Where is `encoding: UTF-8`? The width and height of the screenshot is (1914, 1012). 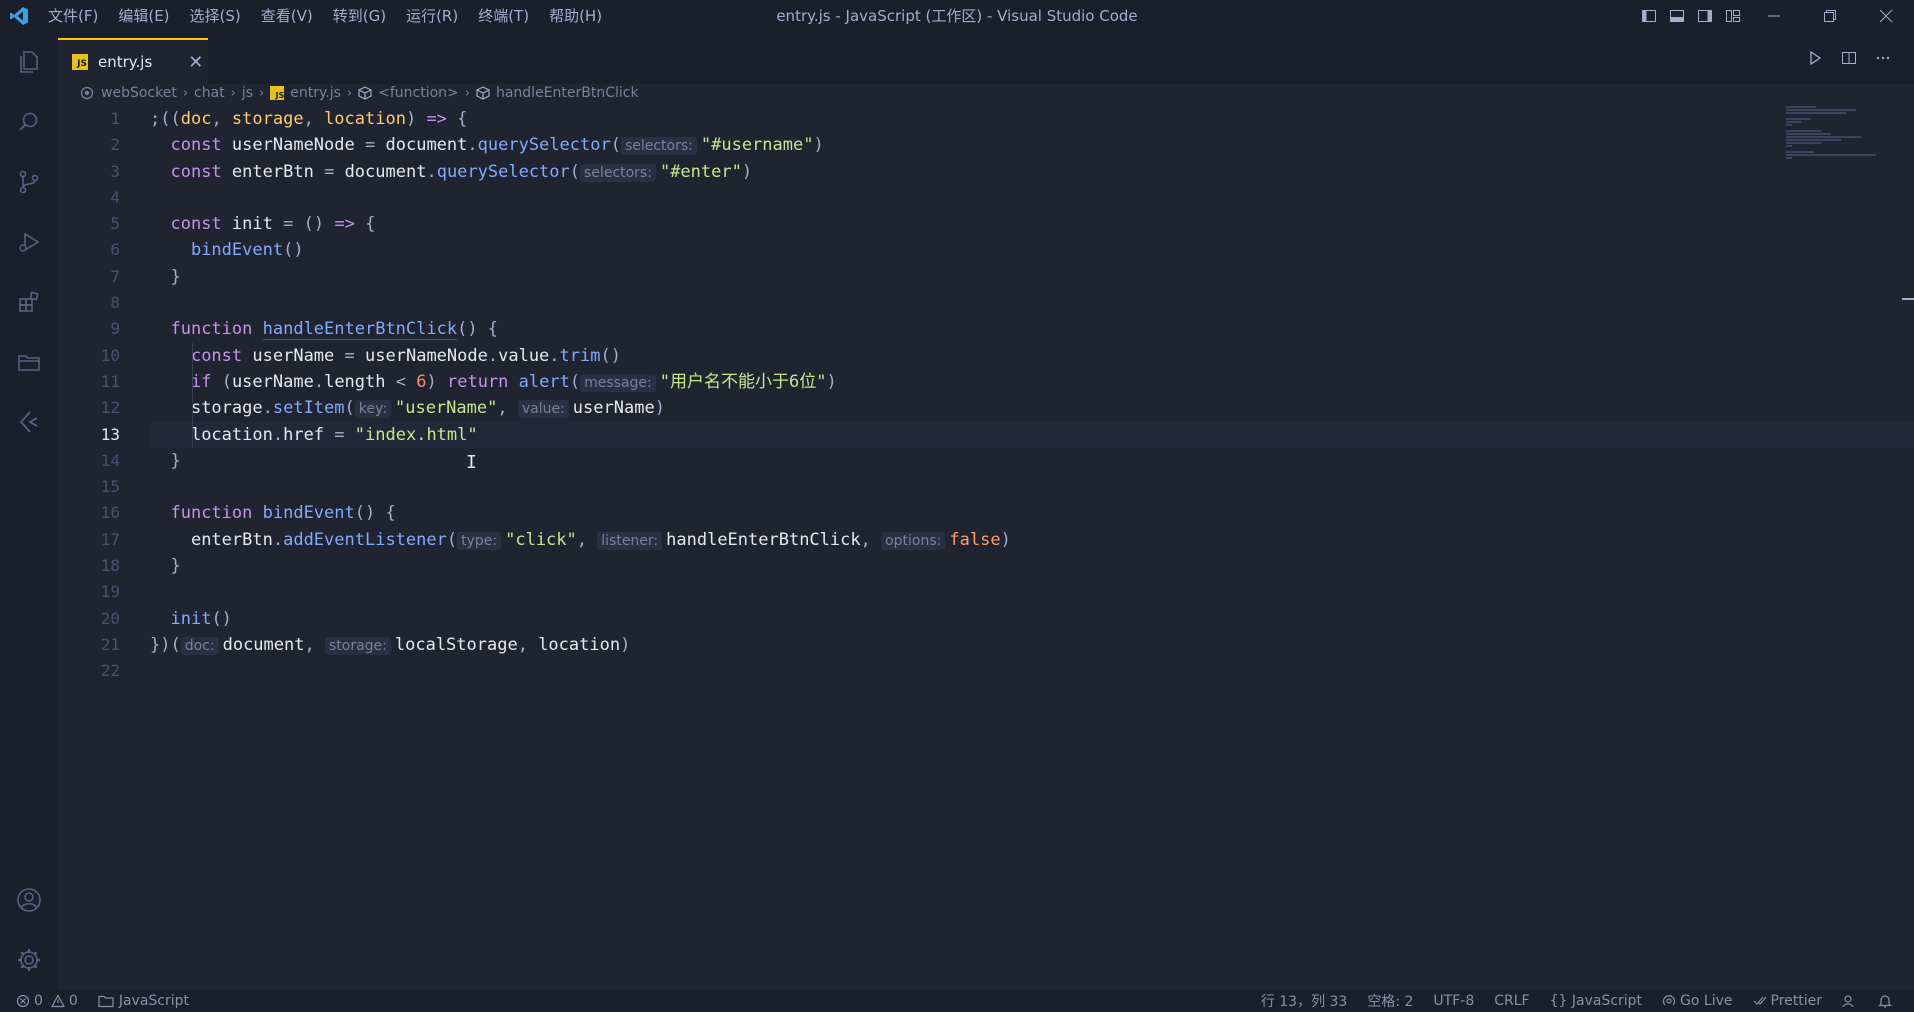 encoding: UTF-8 is located at coordinates (1453, 1001).